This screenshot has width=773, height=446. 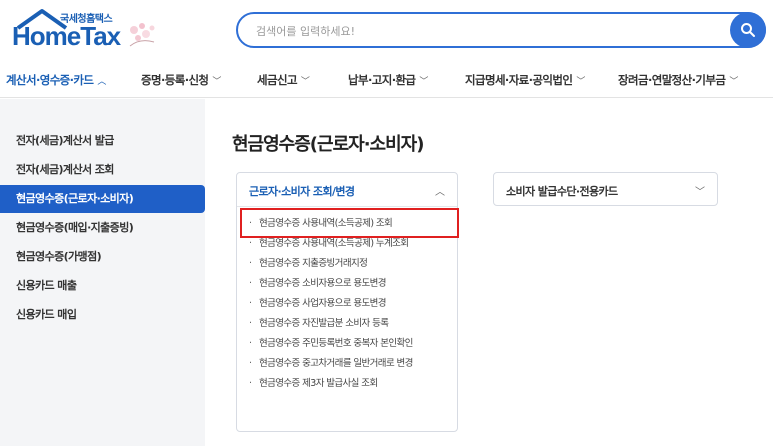 I want to click on sidebar-item-card-purchase: 신용카드 매입, so click(x=102, y=315).